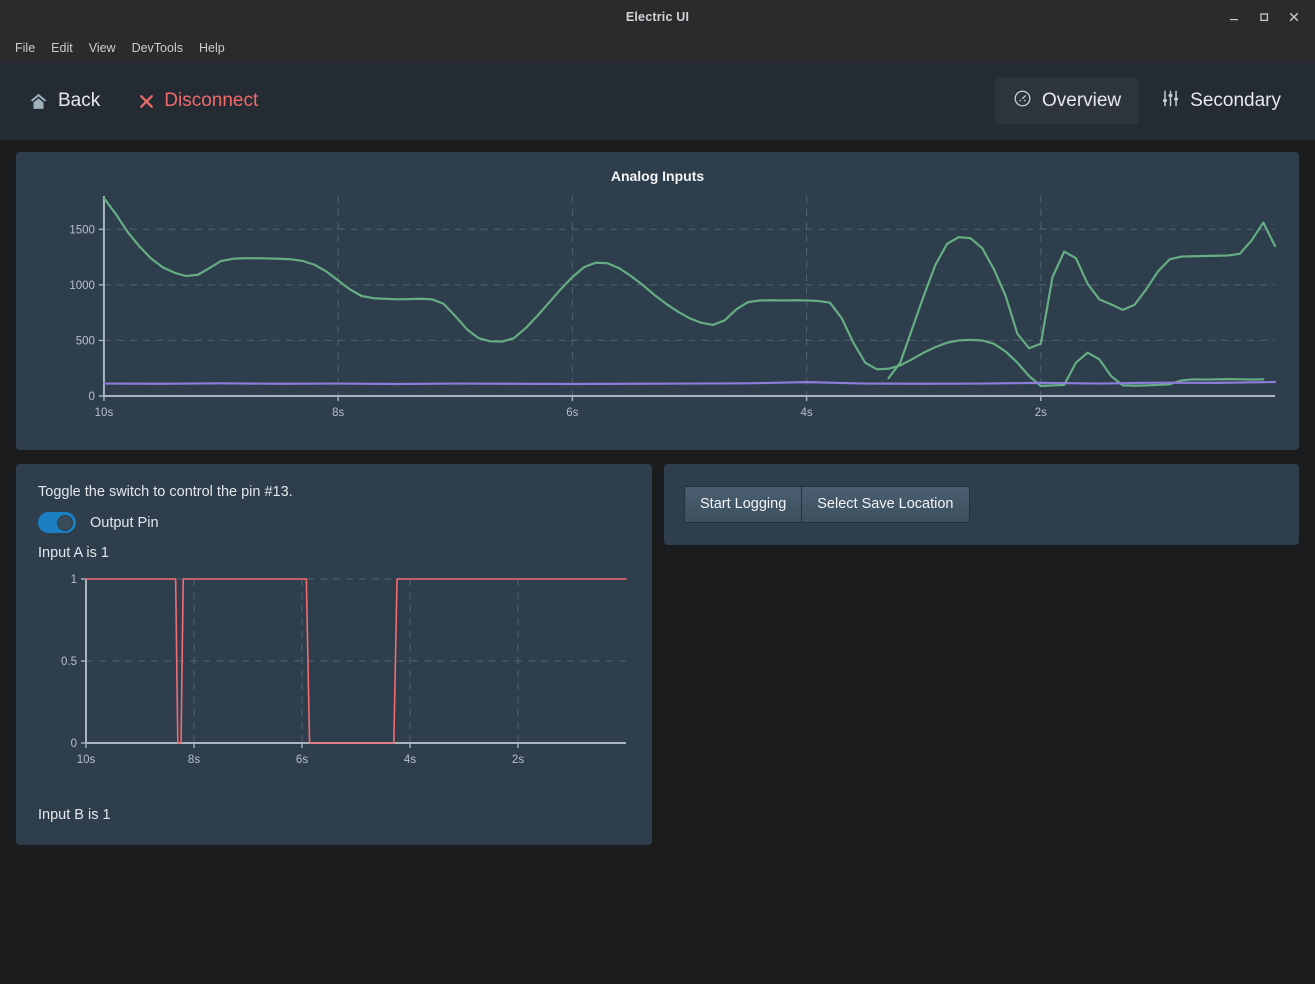 Image resolution: width=1315 pixels, height=984 pixels. What do you see at coordinates (38, 101) in the screenshot?
I see `home-icon` at bounding box center [38, 101].